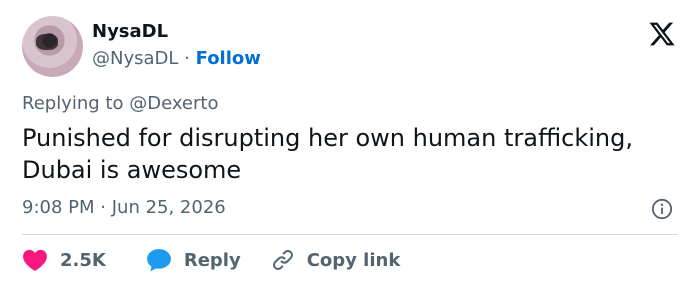 The height and width of the screenshot is (287, 700). I want to click on copy-link-label: Copy link, so click(353, 260).